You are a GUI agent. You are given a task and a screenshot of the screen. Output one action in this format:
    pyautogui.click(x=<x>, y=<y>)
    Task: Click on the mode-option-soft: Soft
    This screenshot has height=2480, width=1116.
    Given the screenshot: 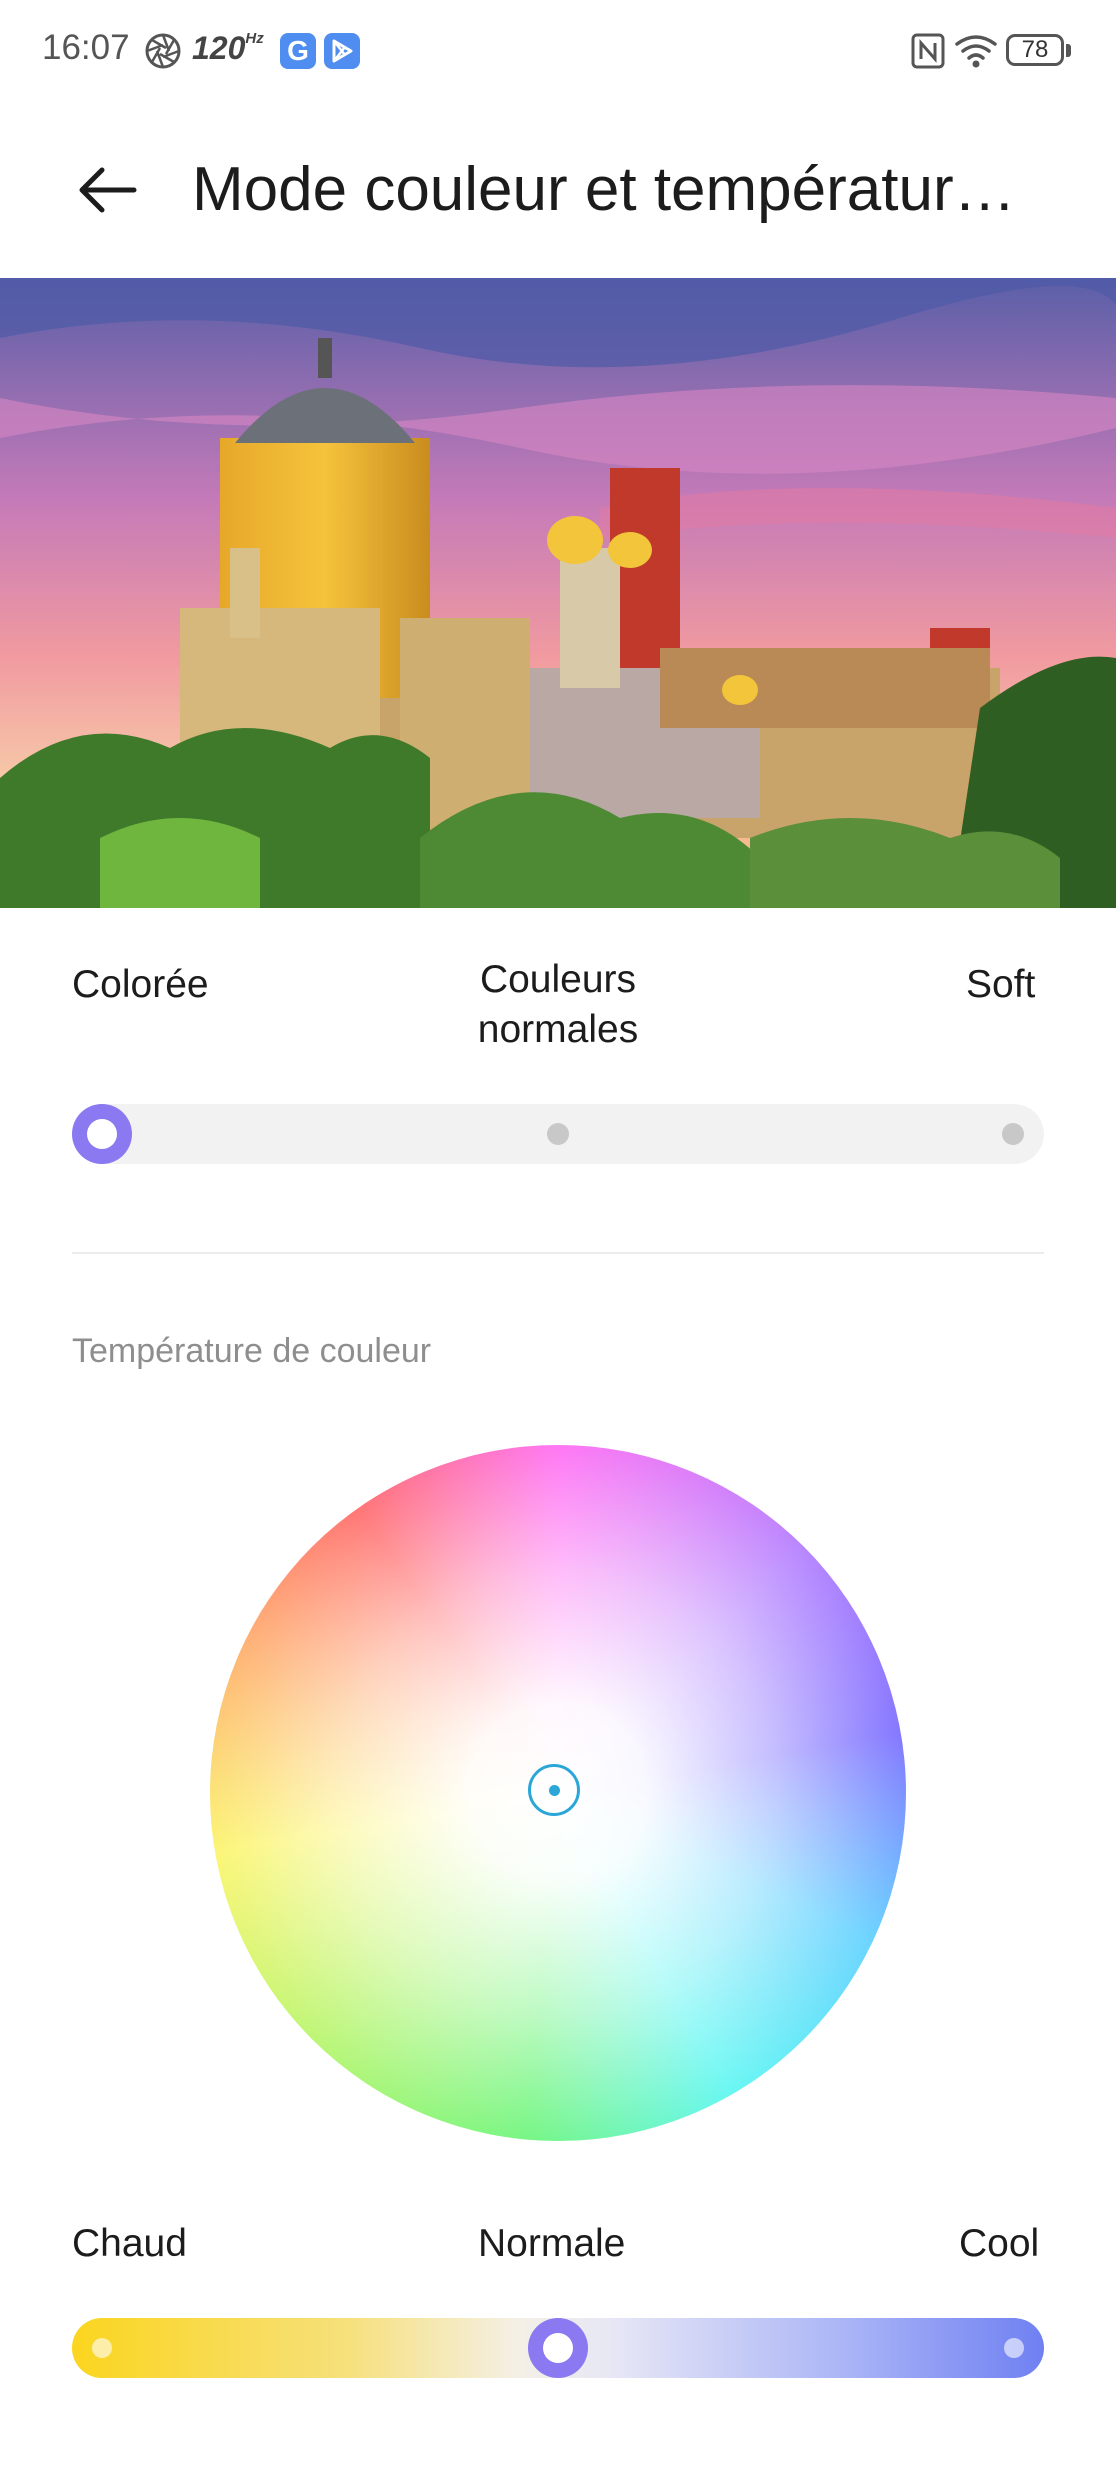 What is the action you would take?
    pyautogui.click(x=1000, y=985)
    